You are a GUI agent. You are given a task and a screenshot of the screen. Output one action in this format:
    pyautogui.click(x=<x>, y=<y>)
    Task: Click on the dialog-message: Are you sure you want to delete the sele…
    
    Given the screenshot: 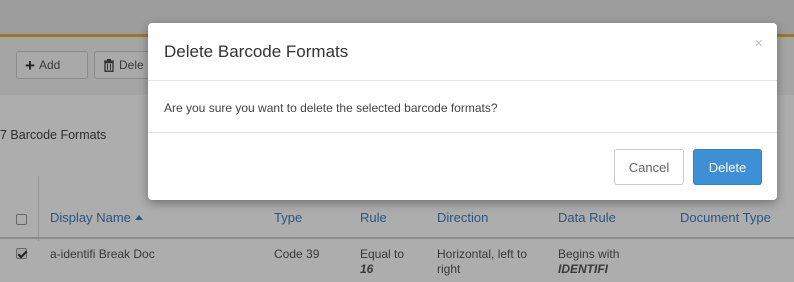 What is the action you would take?
    pyautogui.click(x=331, y=108)
    